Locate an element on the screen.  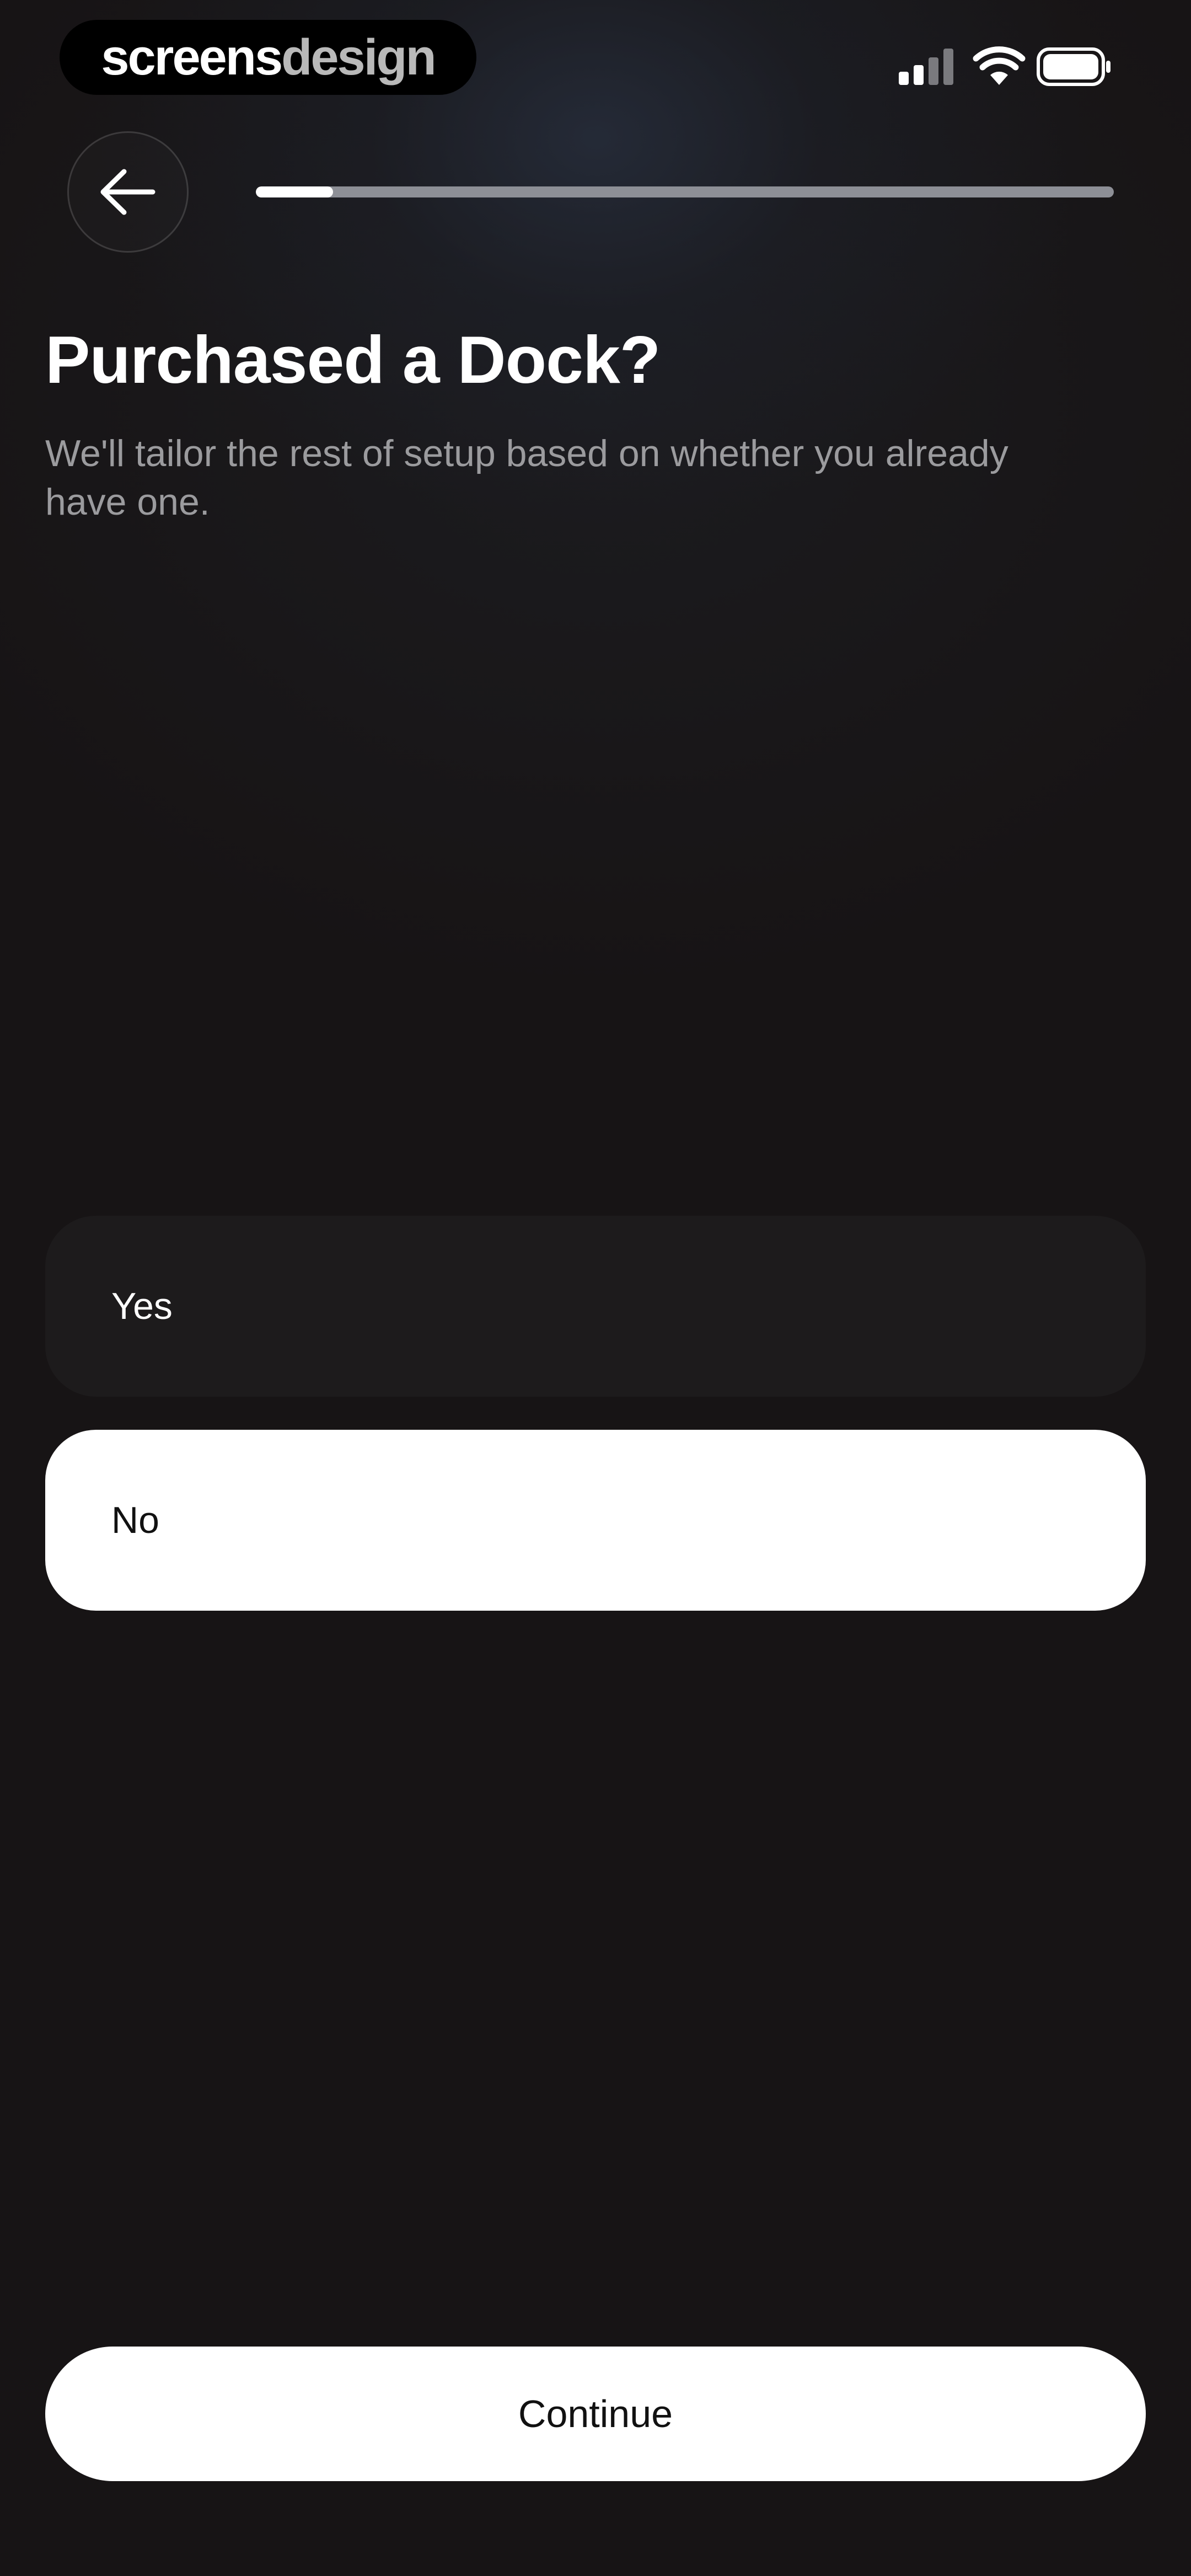
arrow-left-icon is located at coordinates (127, 192).